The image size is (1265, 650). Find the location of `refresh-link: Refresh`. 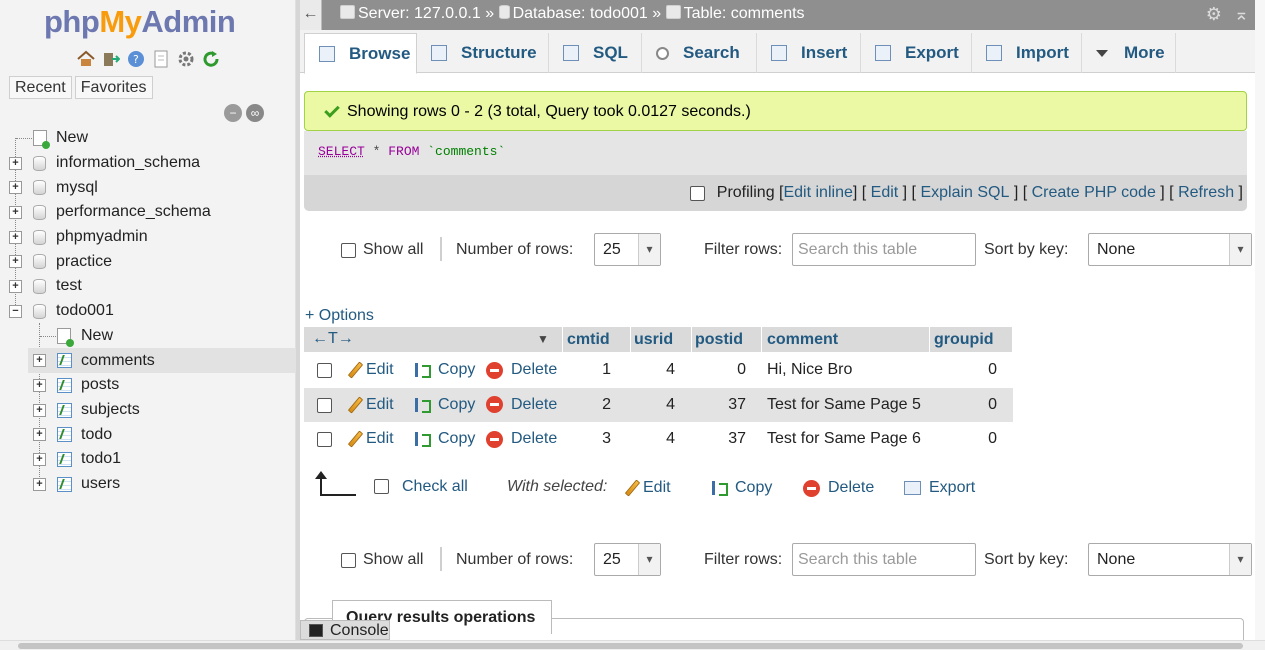

refresh-link: Refresh is located at coordinates (1206, 193).